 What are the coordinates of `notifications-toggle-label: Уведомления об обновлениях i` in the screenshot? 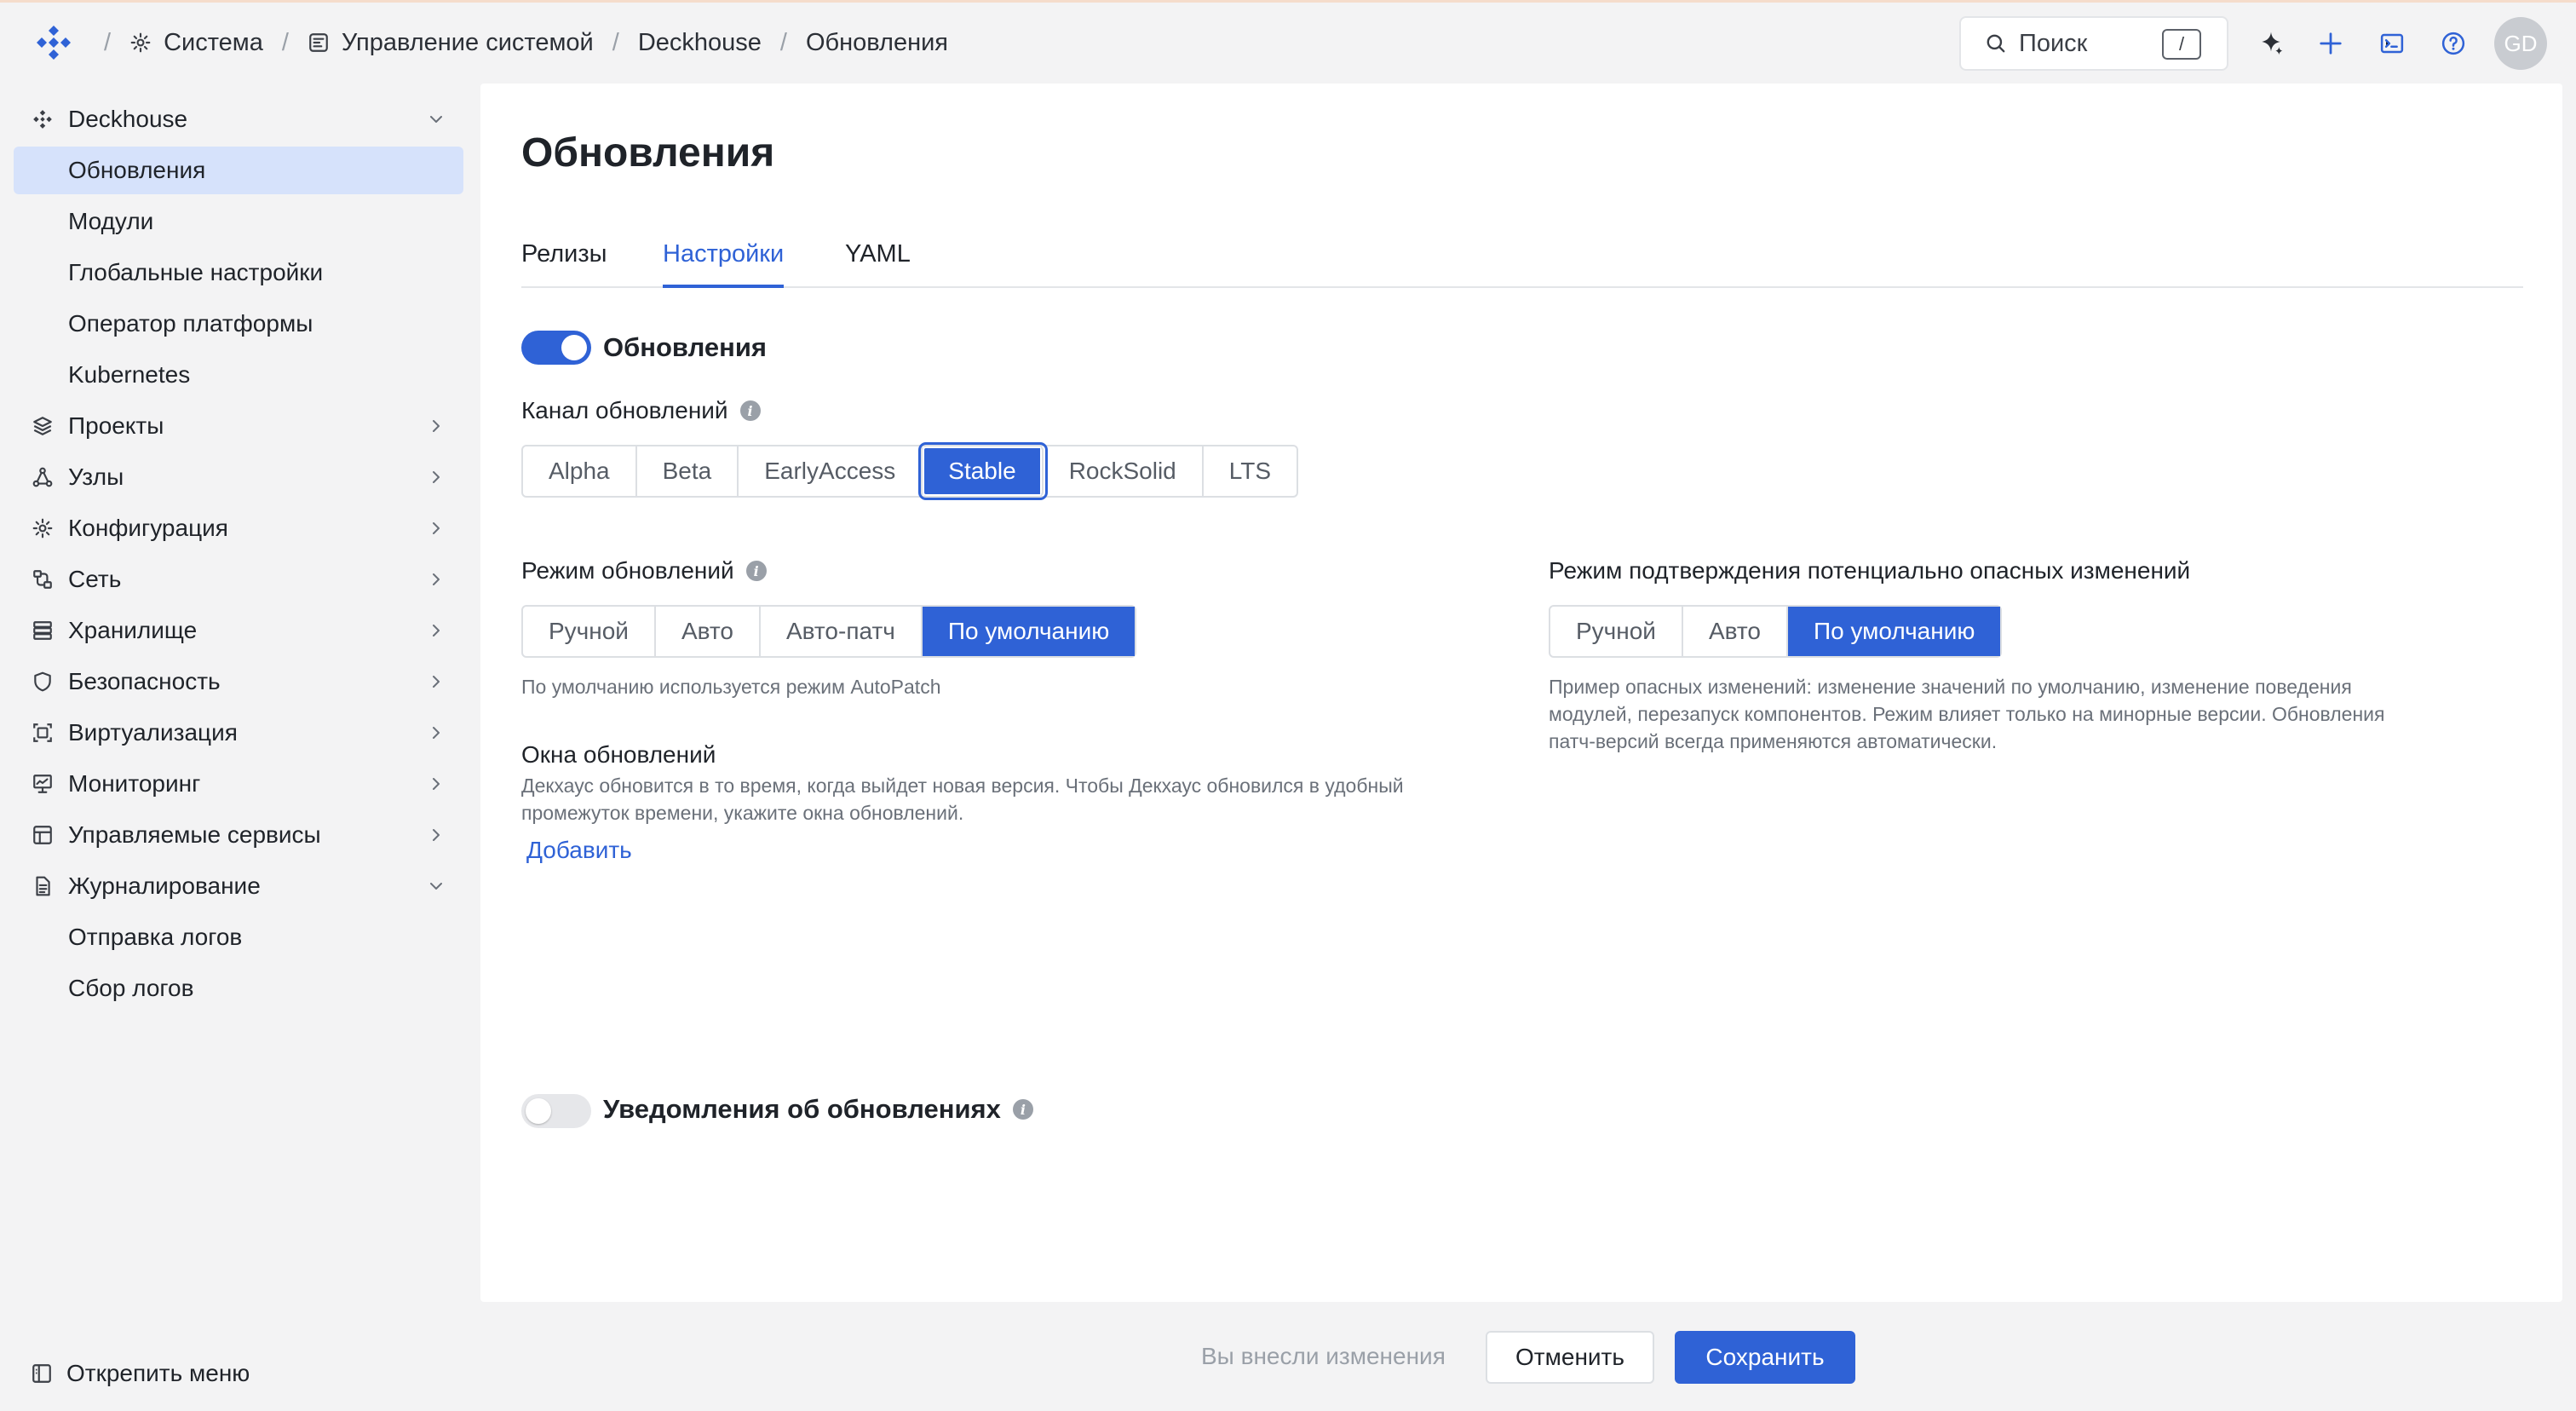 It's located at (818, 1109).